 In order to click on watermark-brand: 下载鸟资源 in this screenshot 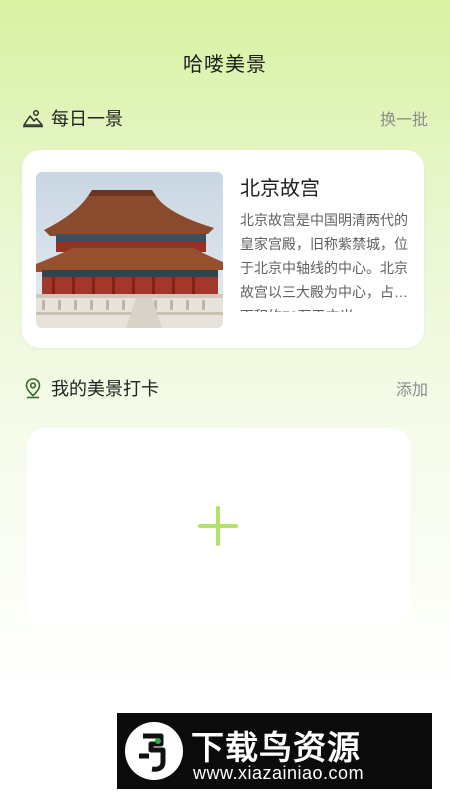, I will do `click(276, 747)`.